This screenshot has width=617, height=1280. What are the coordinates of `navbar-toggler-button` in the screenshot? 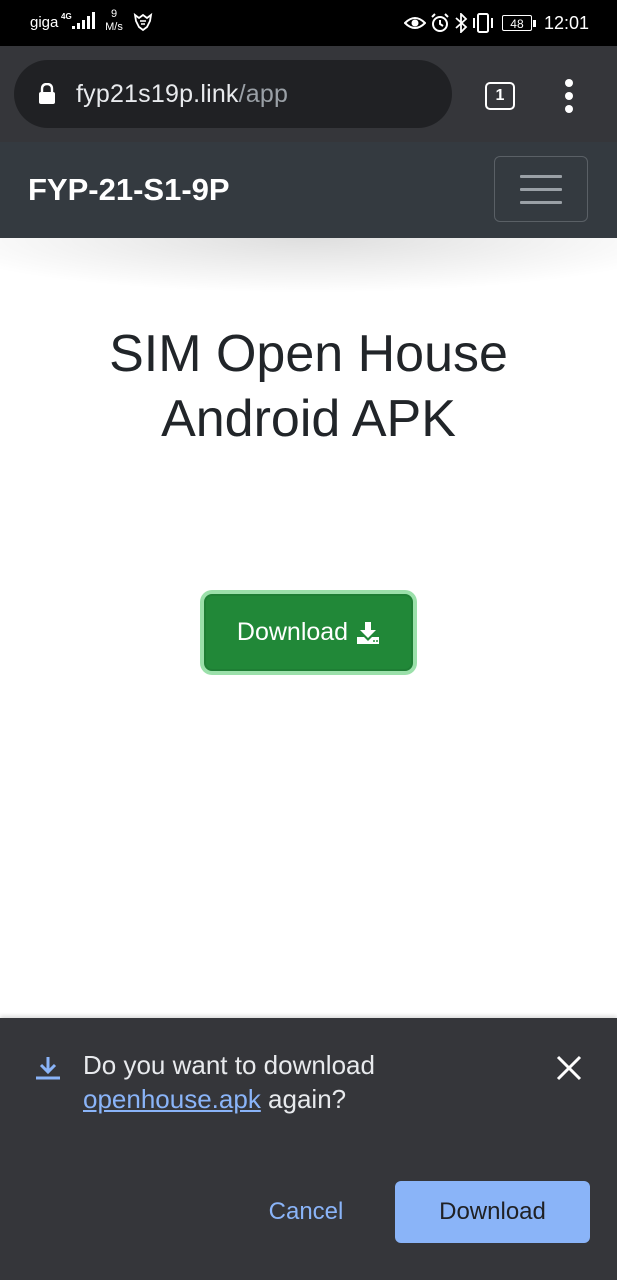 It's located at (541, 189).